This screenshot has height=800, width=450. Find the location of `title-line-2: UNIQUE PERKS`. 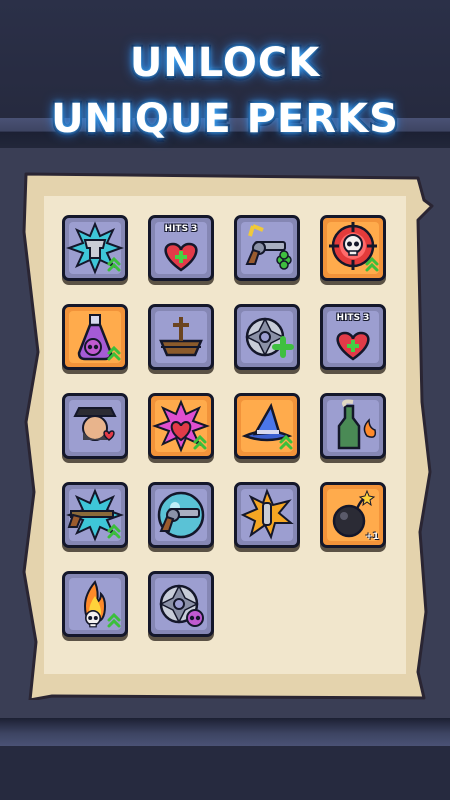

title-line-2: UNIQUE PERKS is located at coordinates (225, 119).